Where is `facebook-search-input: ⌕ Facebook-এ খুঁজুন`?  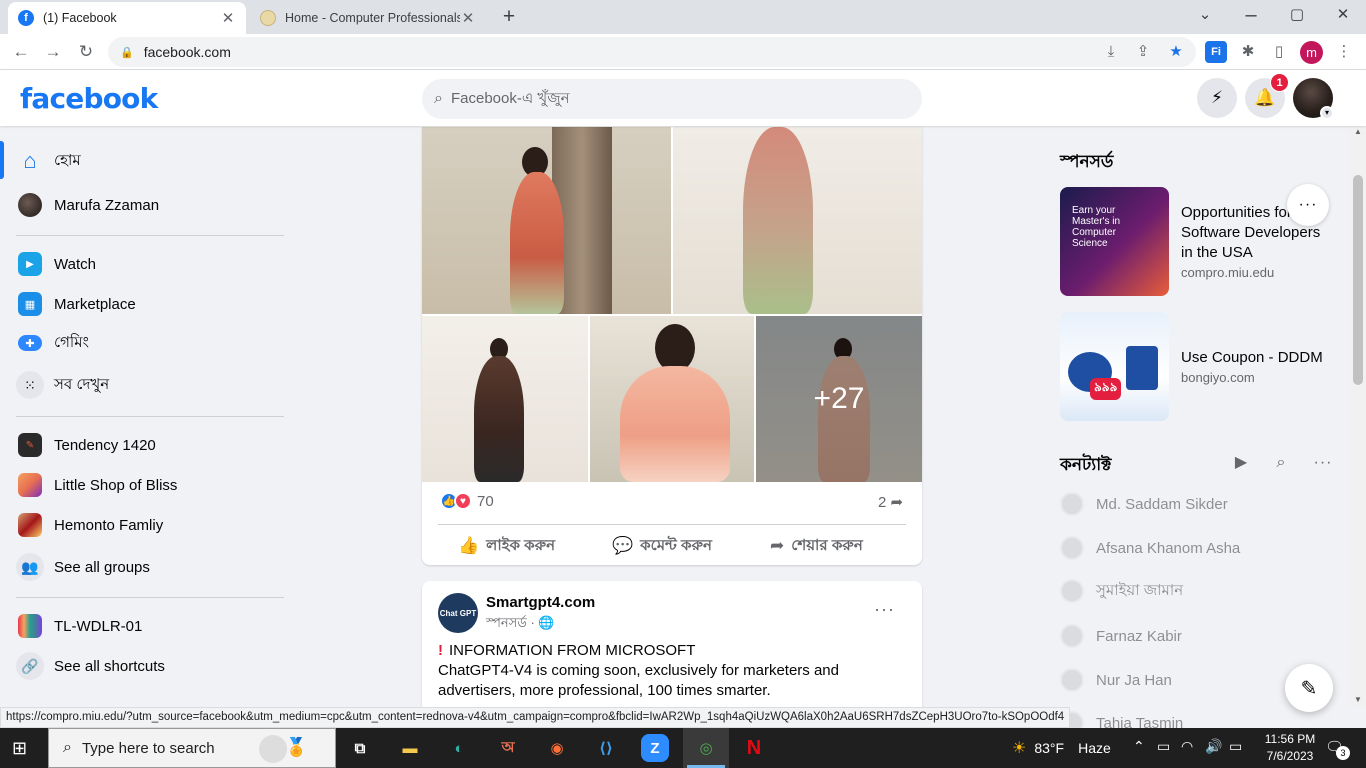 facebook-search-input: ⌕ Facebook-এ খুঁজুন is located at coordinates (672, 99).